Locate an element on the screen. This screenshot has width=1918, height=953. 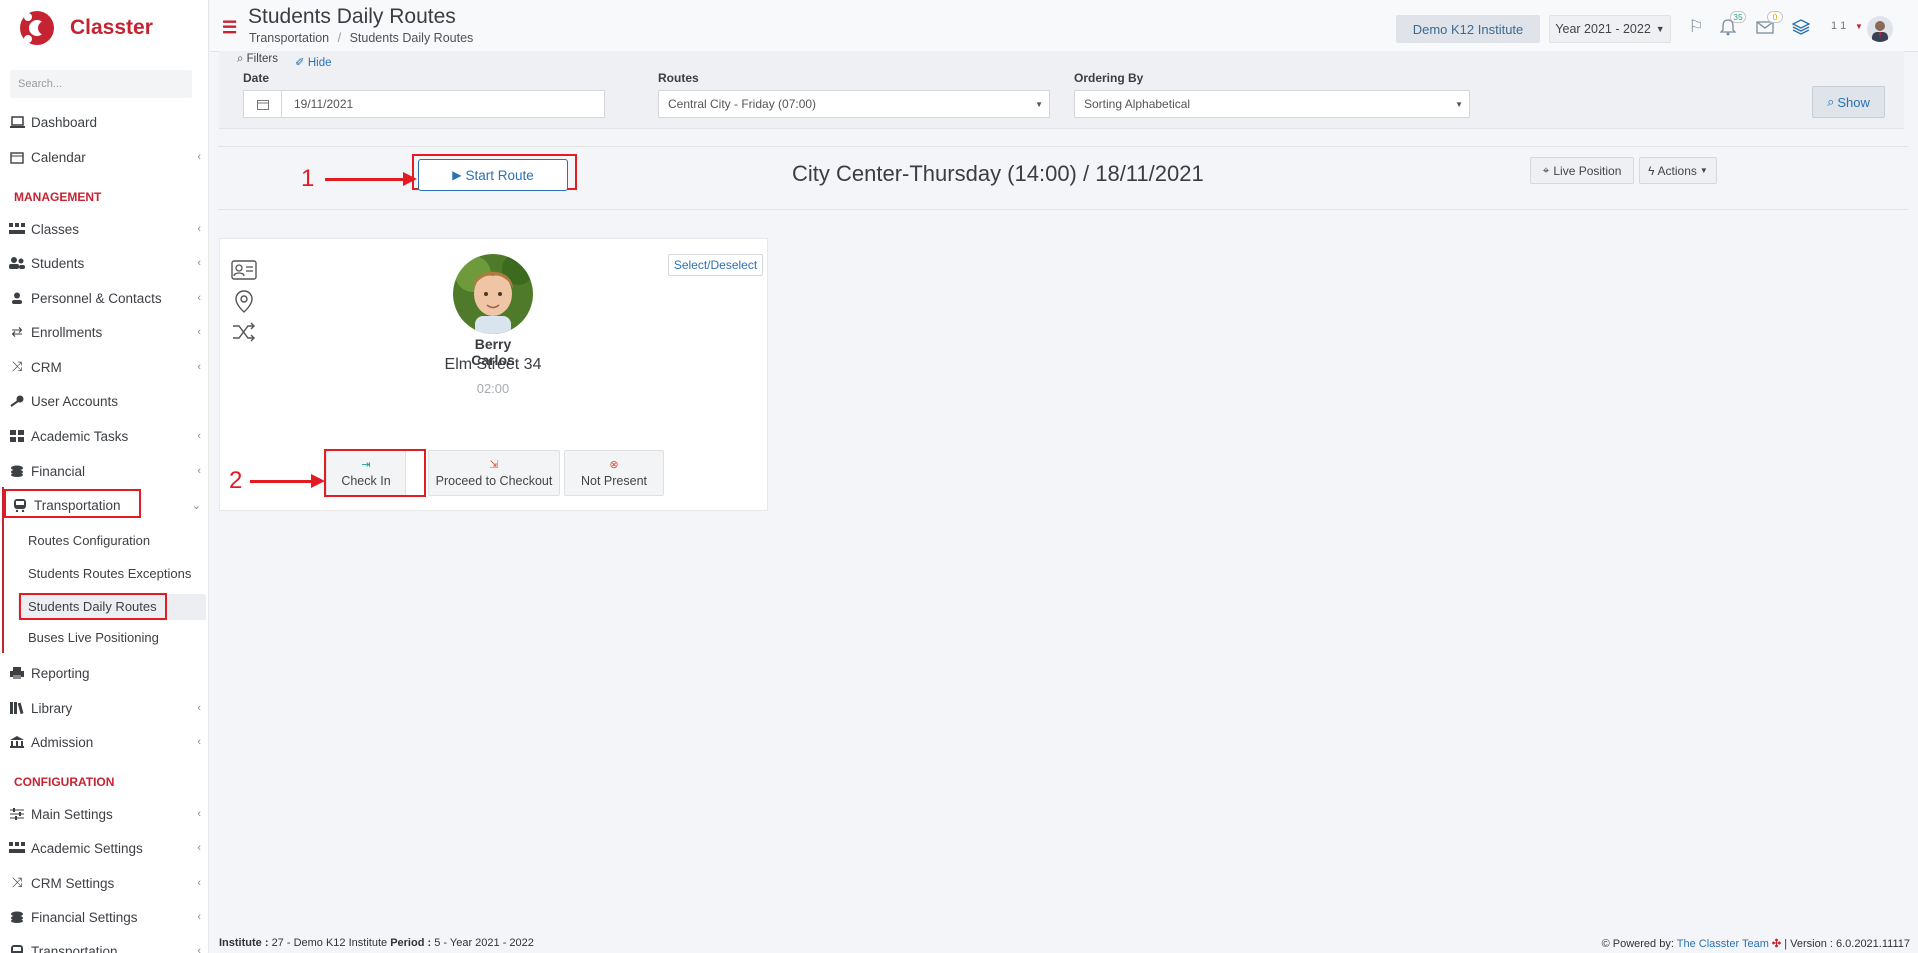
times-circle-icon: ⊗ is located at coordinates (614, 465).